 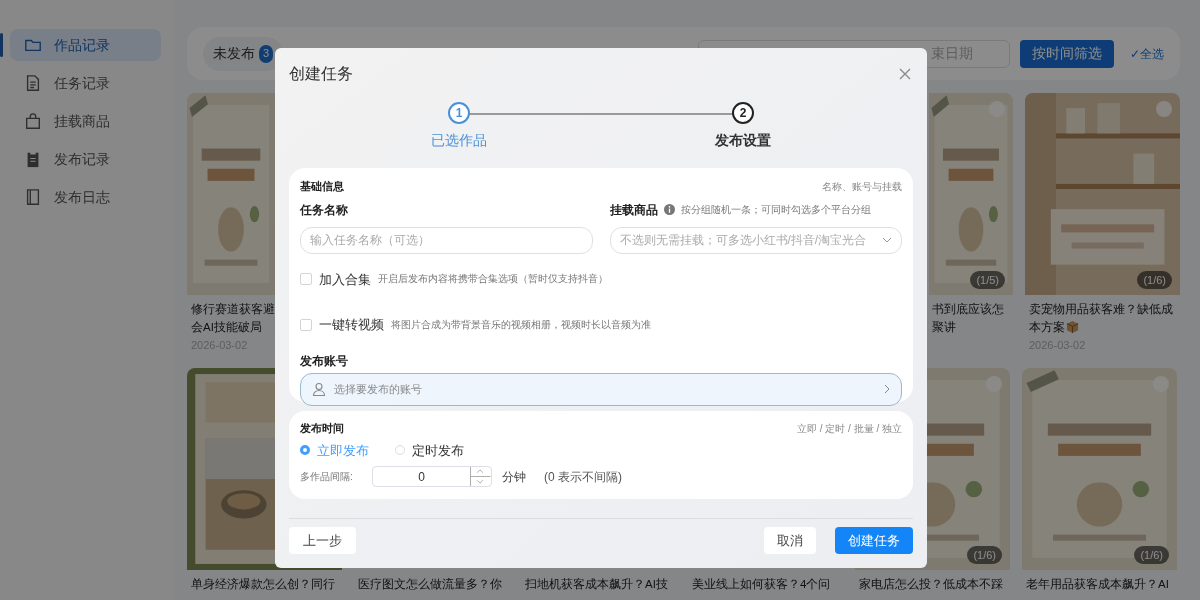 What do you see at coordinates (968, 318) in the screenshot?
I see `card-title: 书到底应该怎 聚讲` at bounding box center [968, 318].